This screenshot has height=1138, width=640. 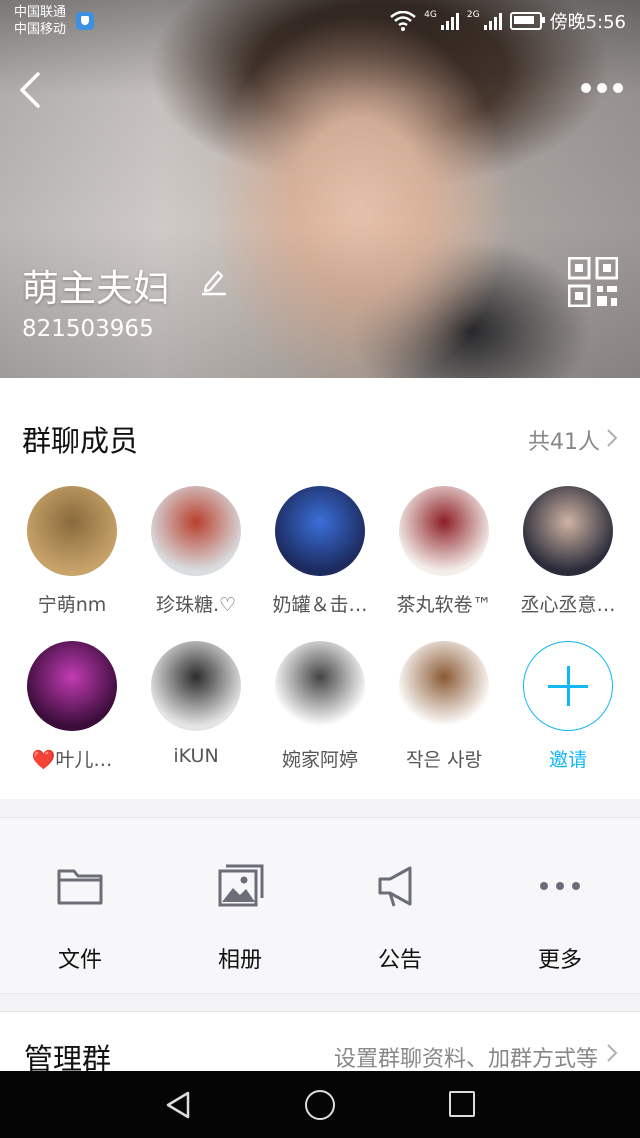 What do you see at coordinates (430, 15) in the screenshot?
I see `net-type-1: 4G` at bounding box center [430, 15].